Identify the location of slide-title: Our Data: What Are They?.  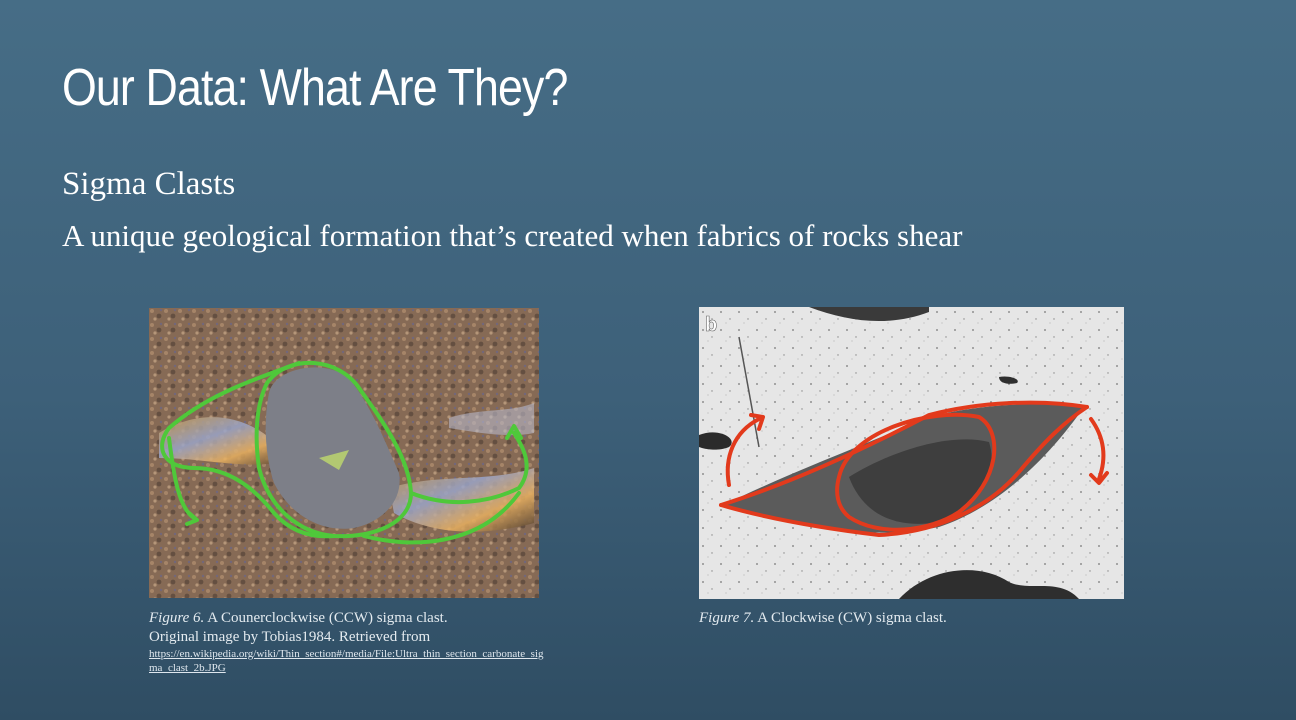
(315, 88).